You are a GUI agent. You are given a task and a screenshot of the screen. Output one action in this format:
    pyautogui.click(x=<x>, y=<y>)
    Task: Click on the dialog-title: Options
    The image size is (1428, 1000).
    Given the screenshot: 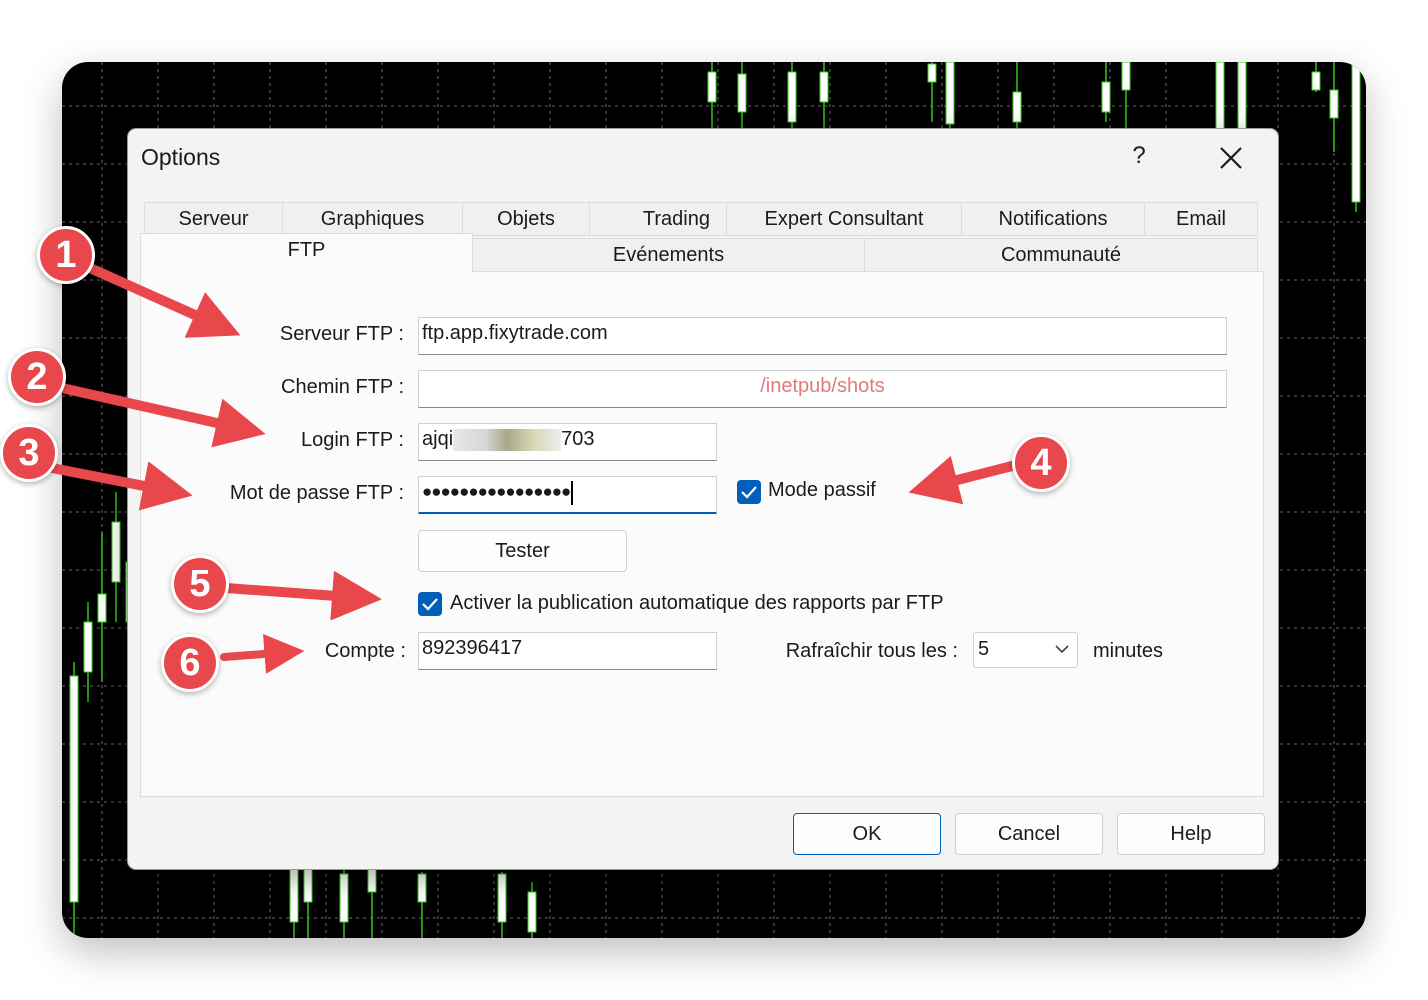 What is the action you would take?
    pyautogui.click(x=181, y=157)
    